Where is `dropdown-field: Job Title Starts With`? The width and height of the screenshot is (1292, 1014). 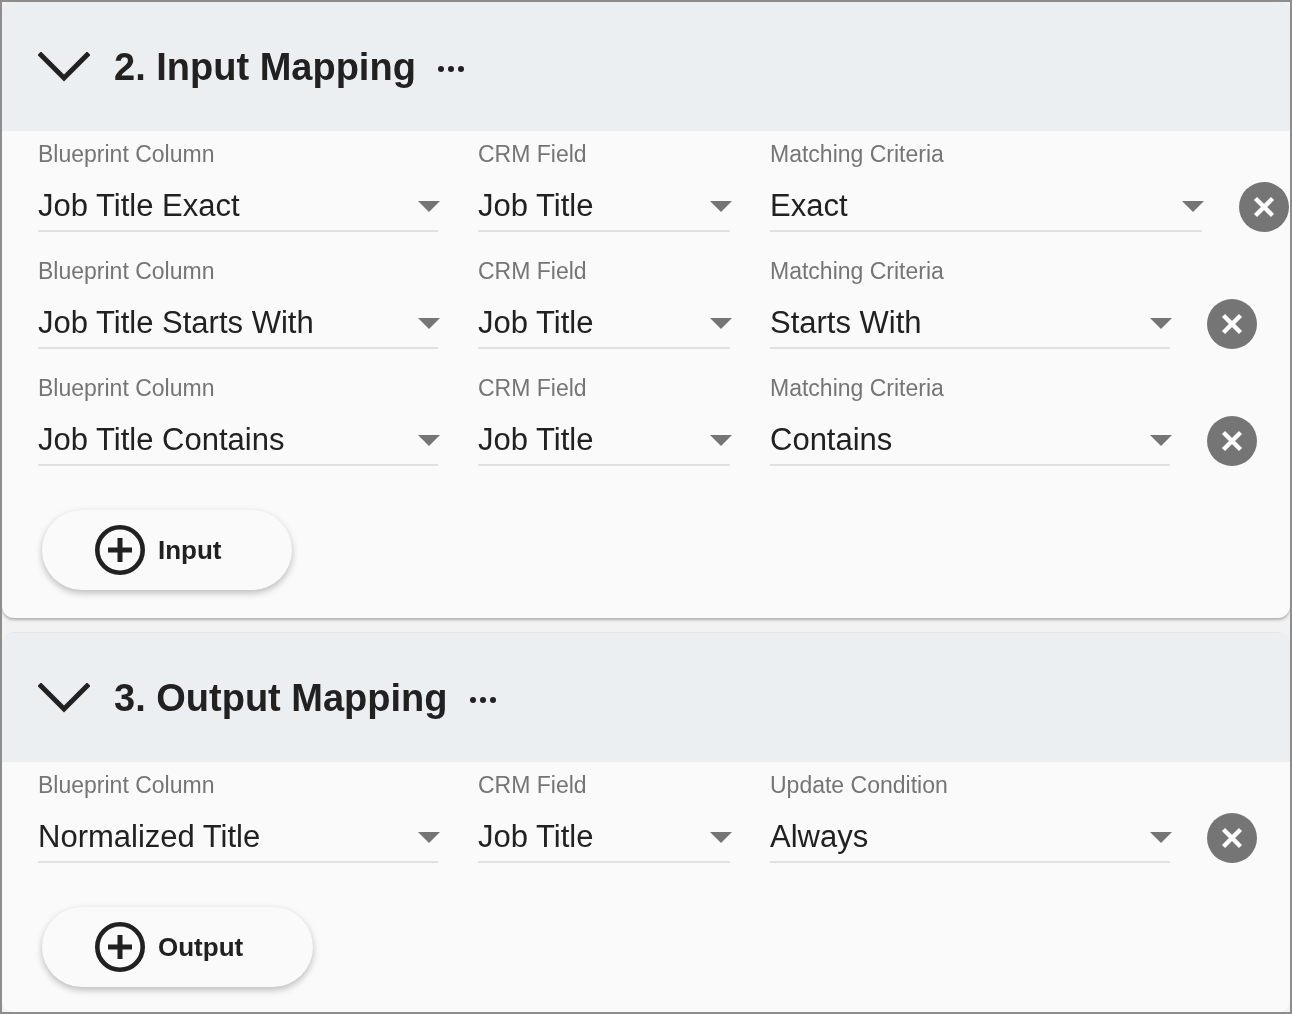 dropdown-field: Job Title Starts With is located at coordinates (238, 324).